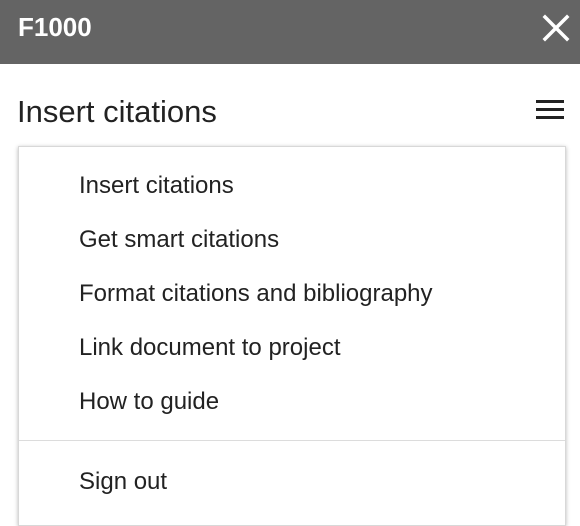  I want to click on menu-item-link-document: Link document to project, so click(209, 348).